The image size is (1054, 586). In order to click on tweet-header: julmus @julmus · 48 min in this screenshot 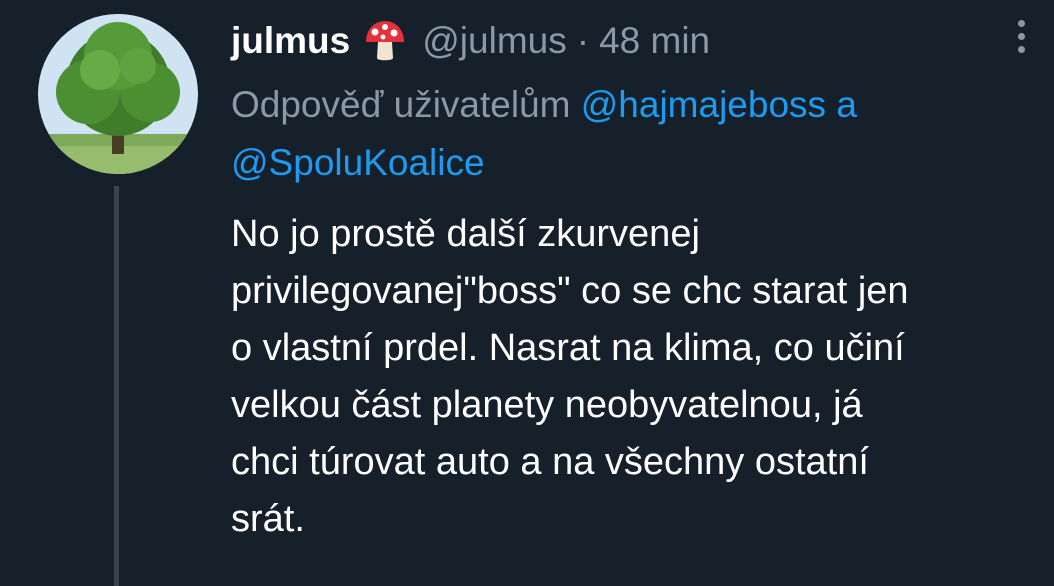, I will do `click(470, 41)`.